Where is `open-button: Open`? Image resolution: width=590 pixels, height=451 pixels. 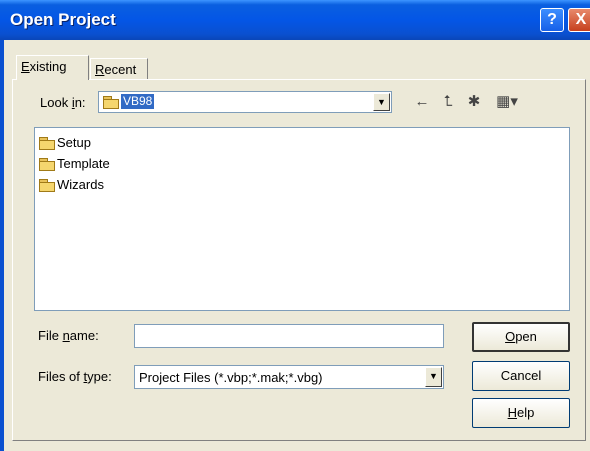
open-button: Open is located at coordinates (521, 337).